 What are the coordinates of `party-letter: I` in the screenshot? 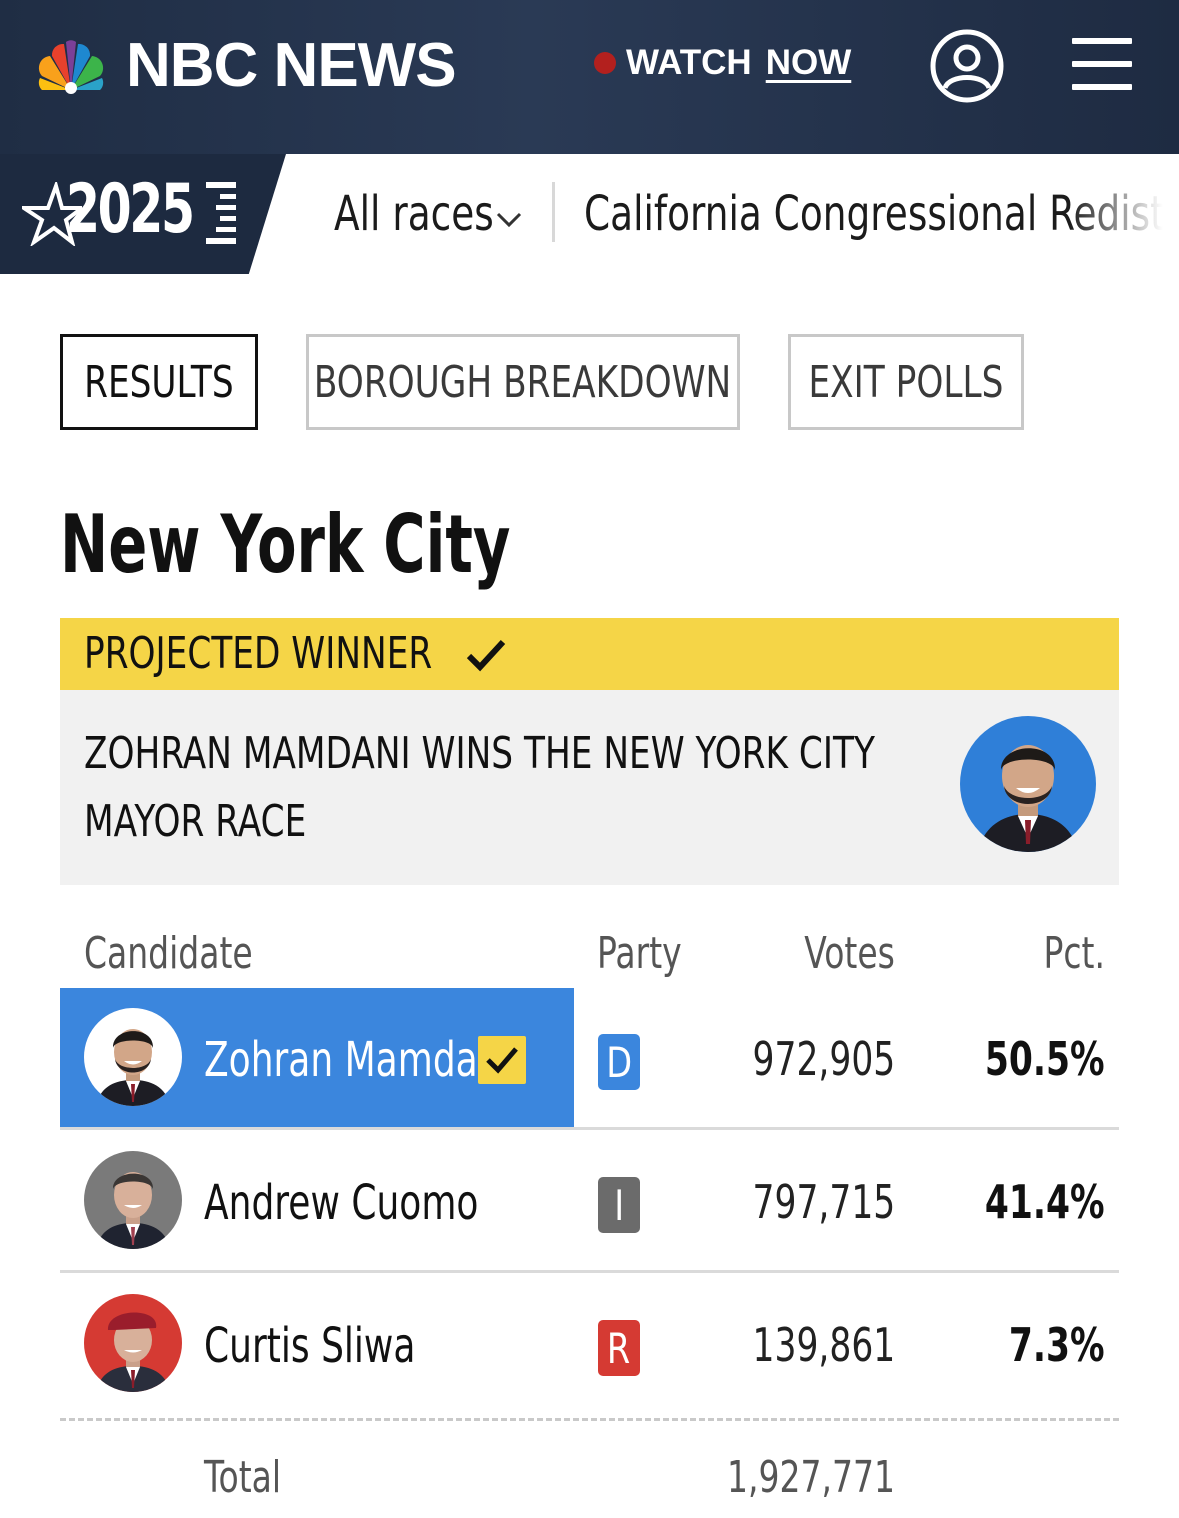 It's located at (619, 1205).